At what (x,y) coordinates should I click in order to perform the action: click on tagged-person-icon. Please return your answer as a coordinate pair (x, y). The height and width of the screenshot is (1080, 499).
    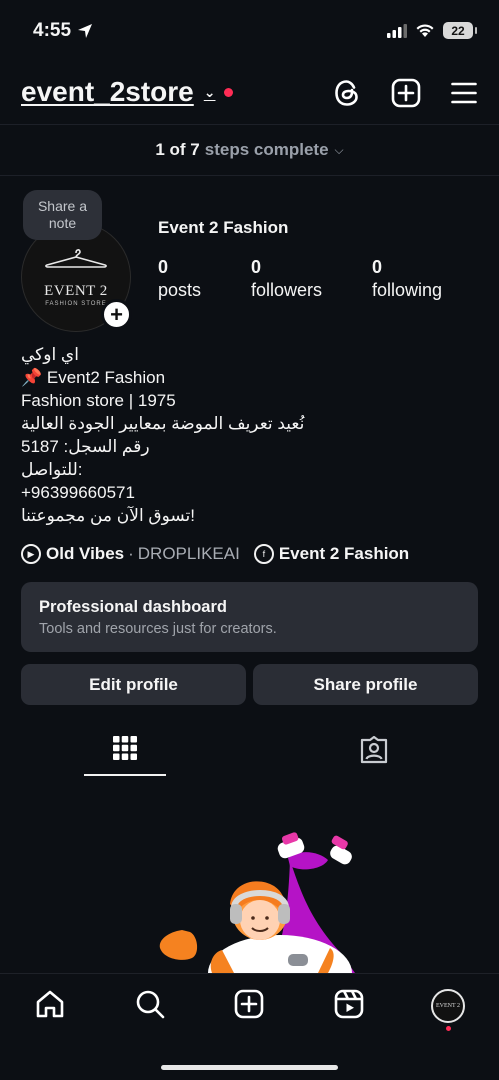
    Looking at the image, I should click on (374, 750).